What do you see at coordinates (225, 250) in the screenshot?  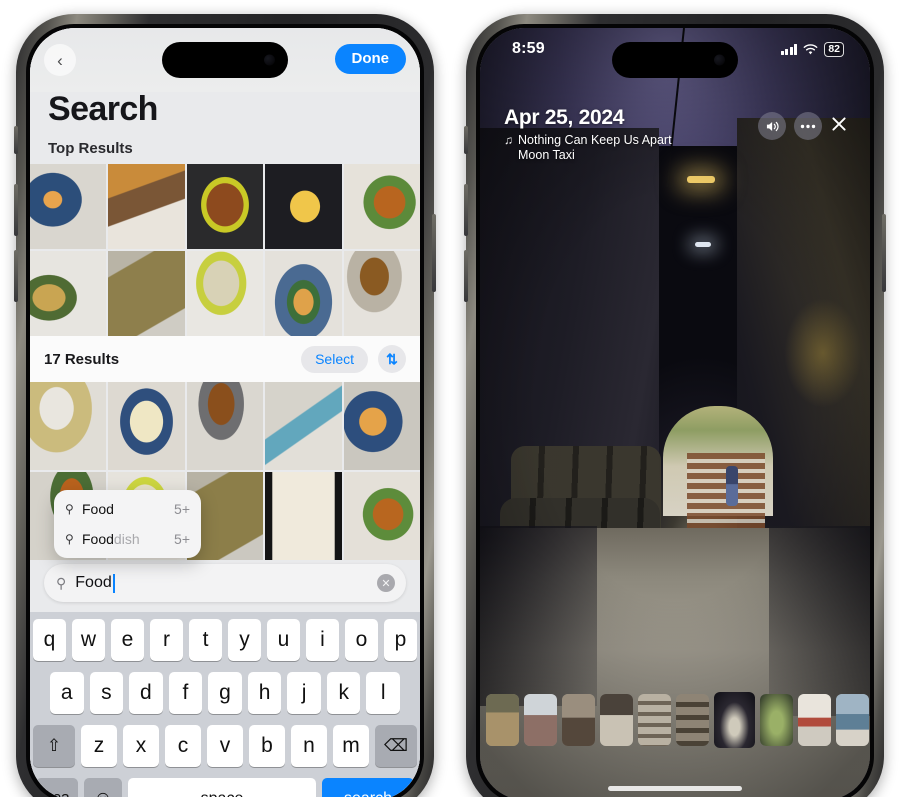 I see `top-results-grid` at bounding box center [225, 250].